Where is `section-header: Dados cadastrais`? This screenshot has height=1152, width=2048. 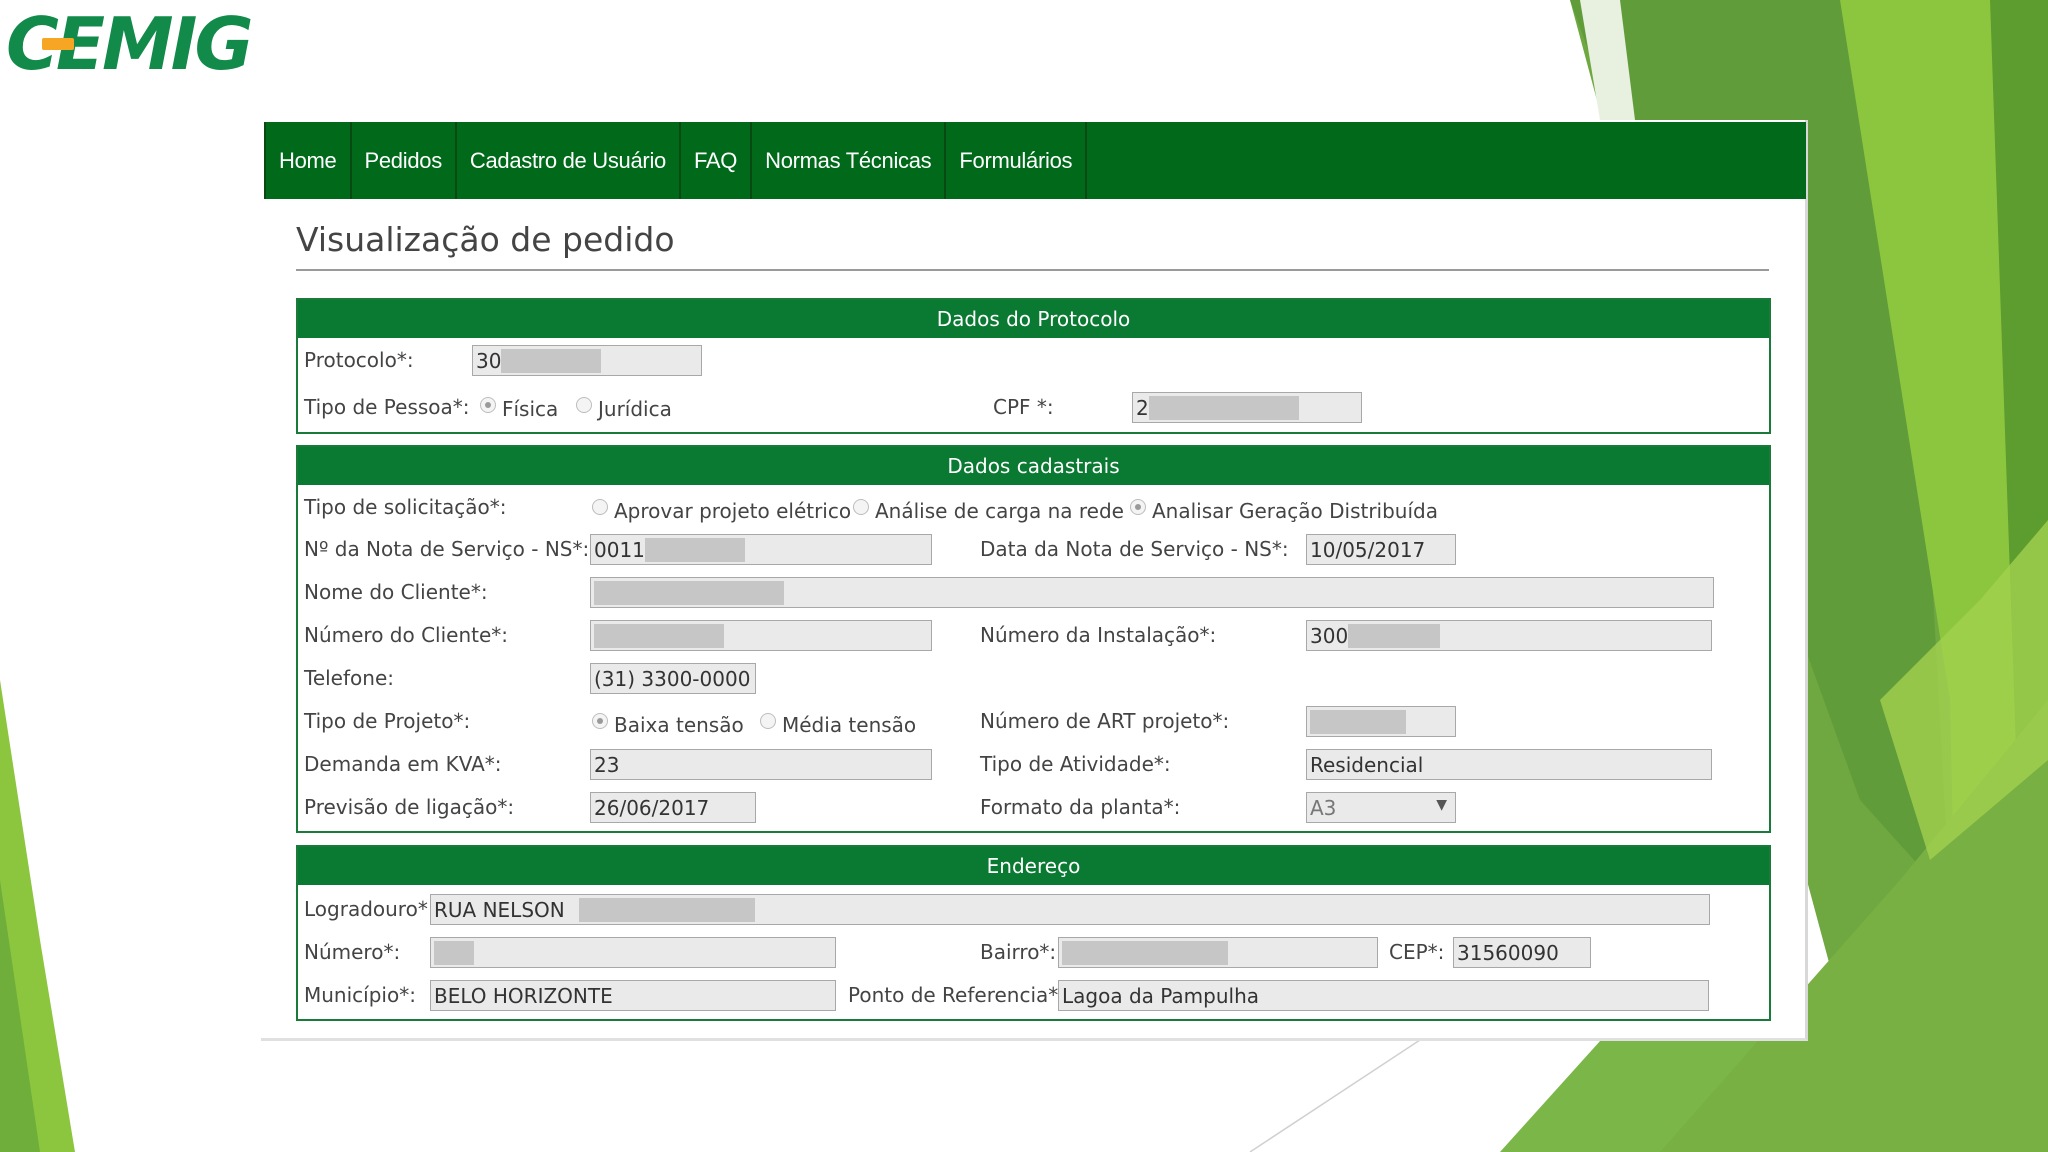 section-header: Dados cadastrais is located at coordinates (1033, 466).